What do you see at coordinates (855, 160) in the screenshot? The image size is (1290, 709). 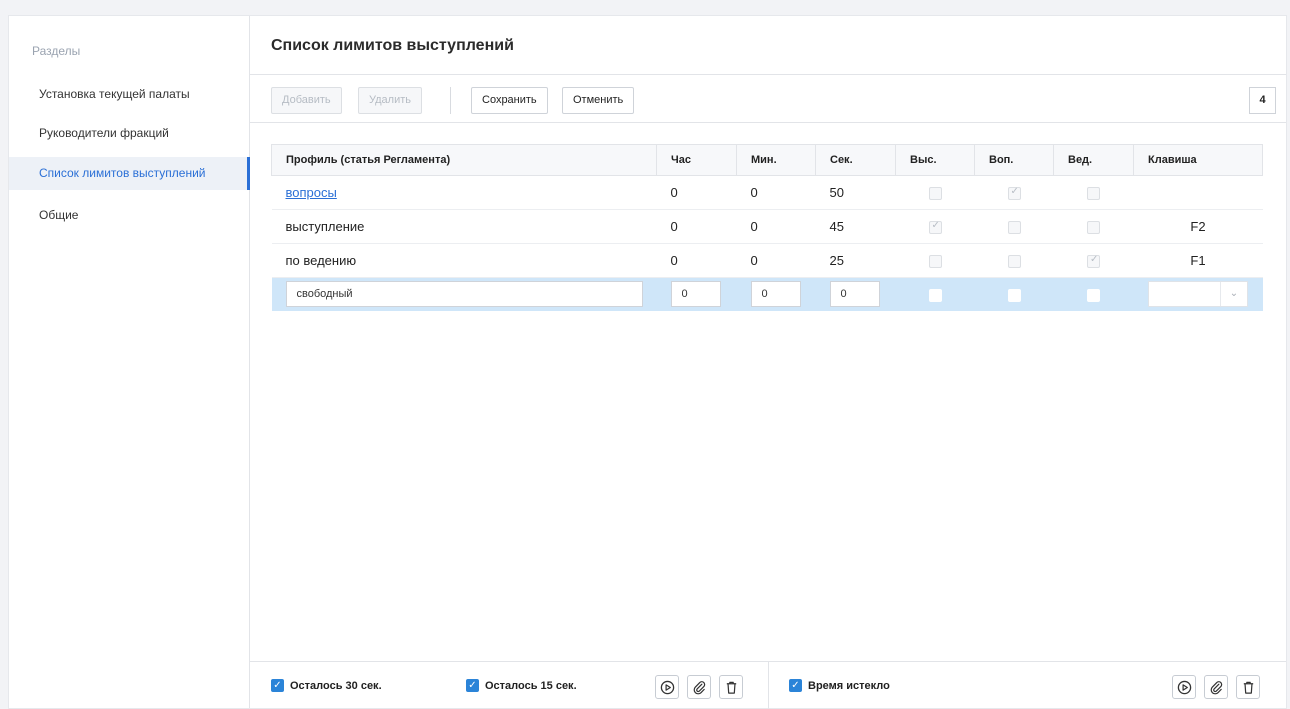 I see `column-header-sec: Сек.` at bounding box center [855, 160].